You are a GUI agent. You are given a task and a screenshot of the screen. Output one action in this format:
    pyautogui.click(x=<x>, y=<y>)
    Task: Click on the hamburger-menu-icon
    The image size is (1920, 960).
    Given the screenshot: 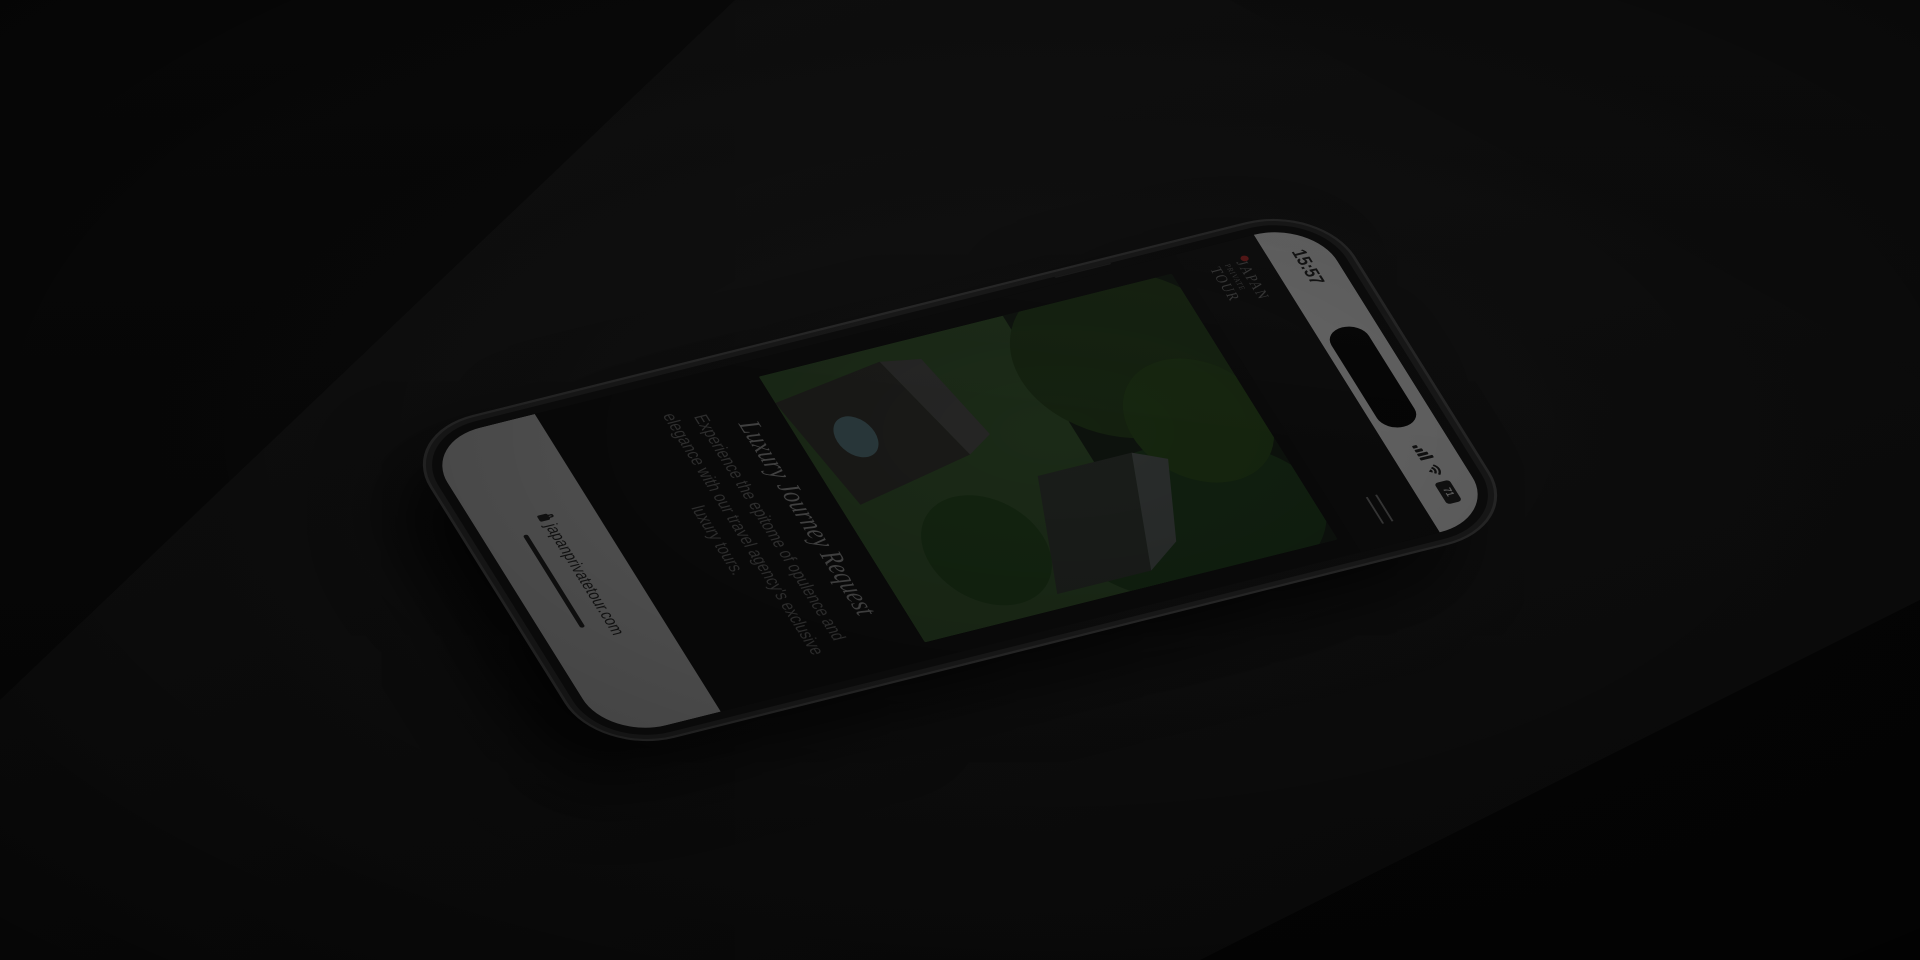 What is the action you would take?
    pyautogui.click(x=1379, y=509)
    